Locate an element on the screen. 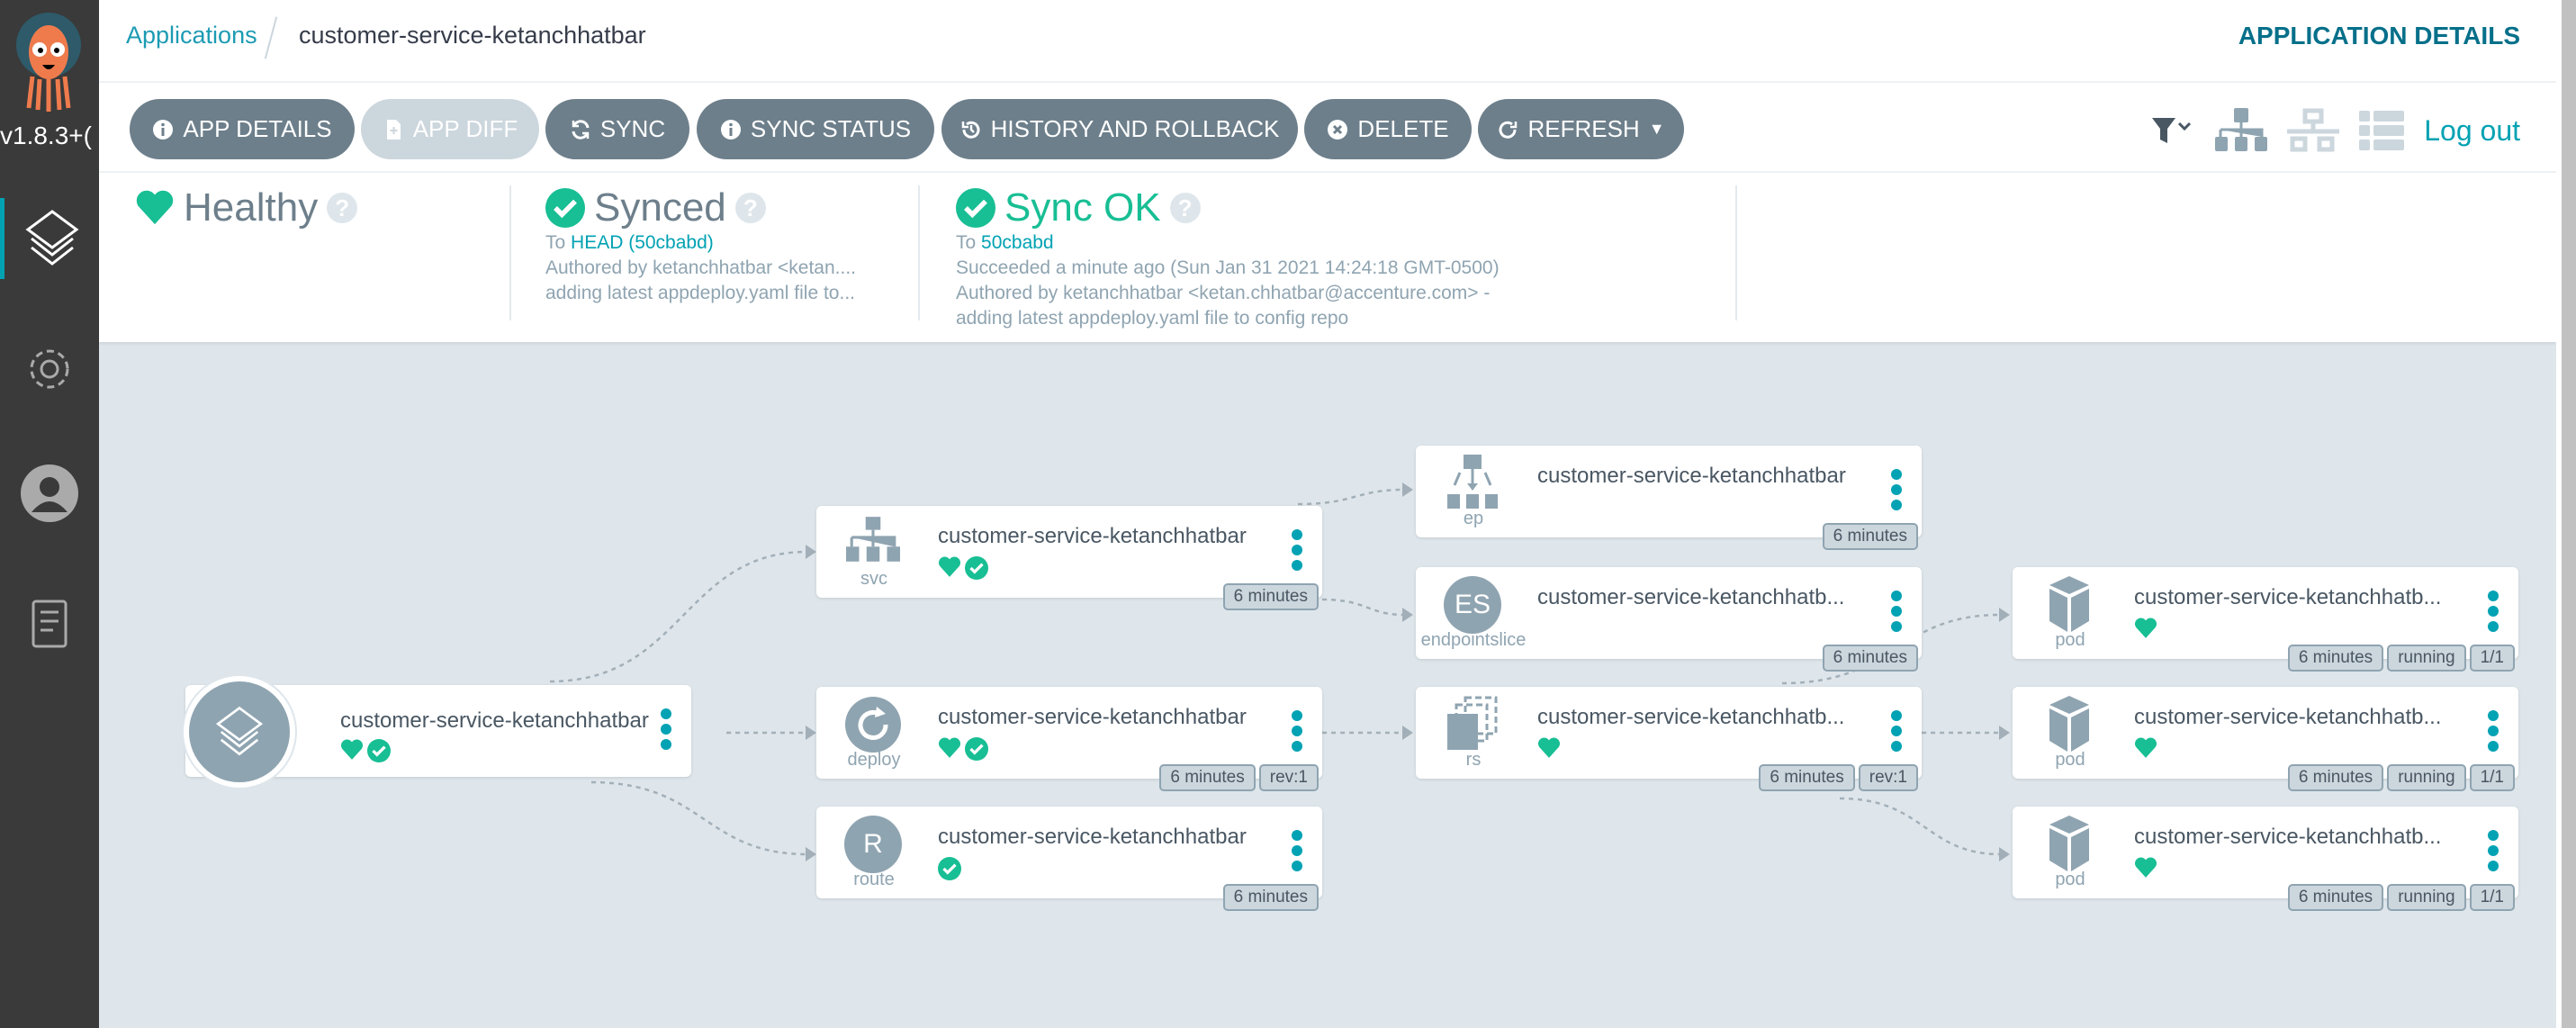 The height and width of the screenshot is (1028, 2576). resource-kind: endpointslice is located at coordinates (1473, 640).